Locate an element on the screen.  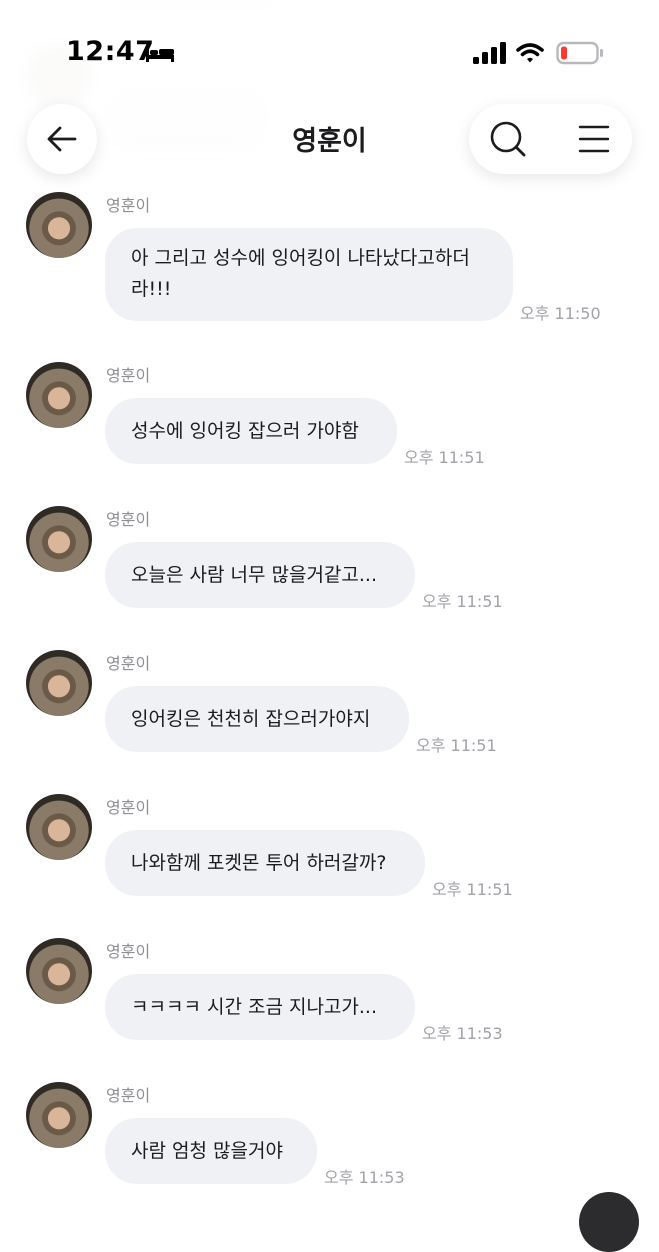
message-bubble: 사람 엄청 많을거야 is located at coordinates (211, 1151).